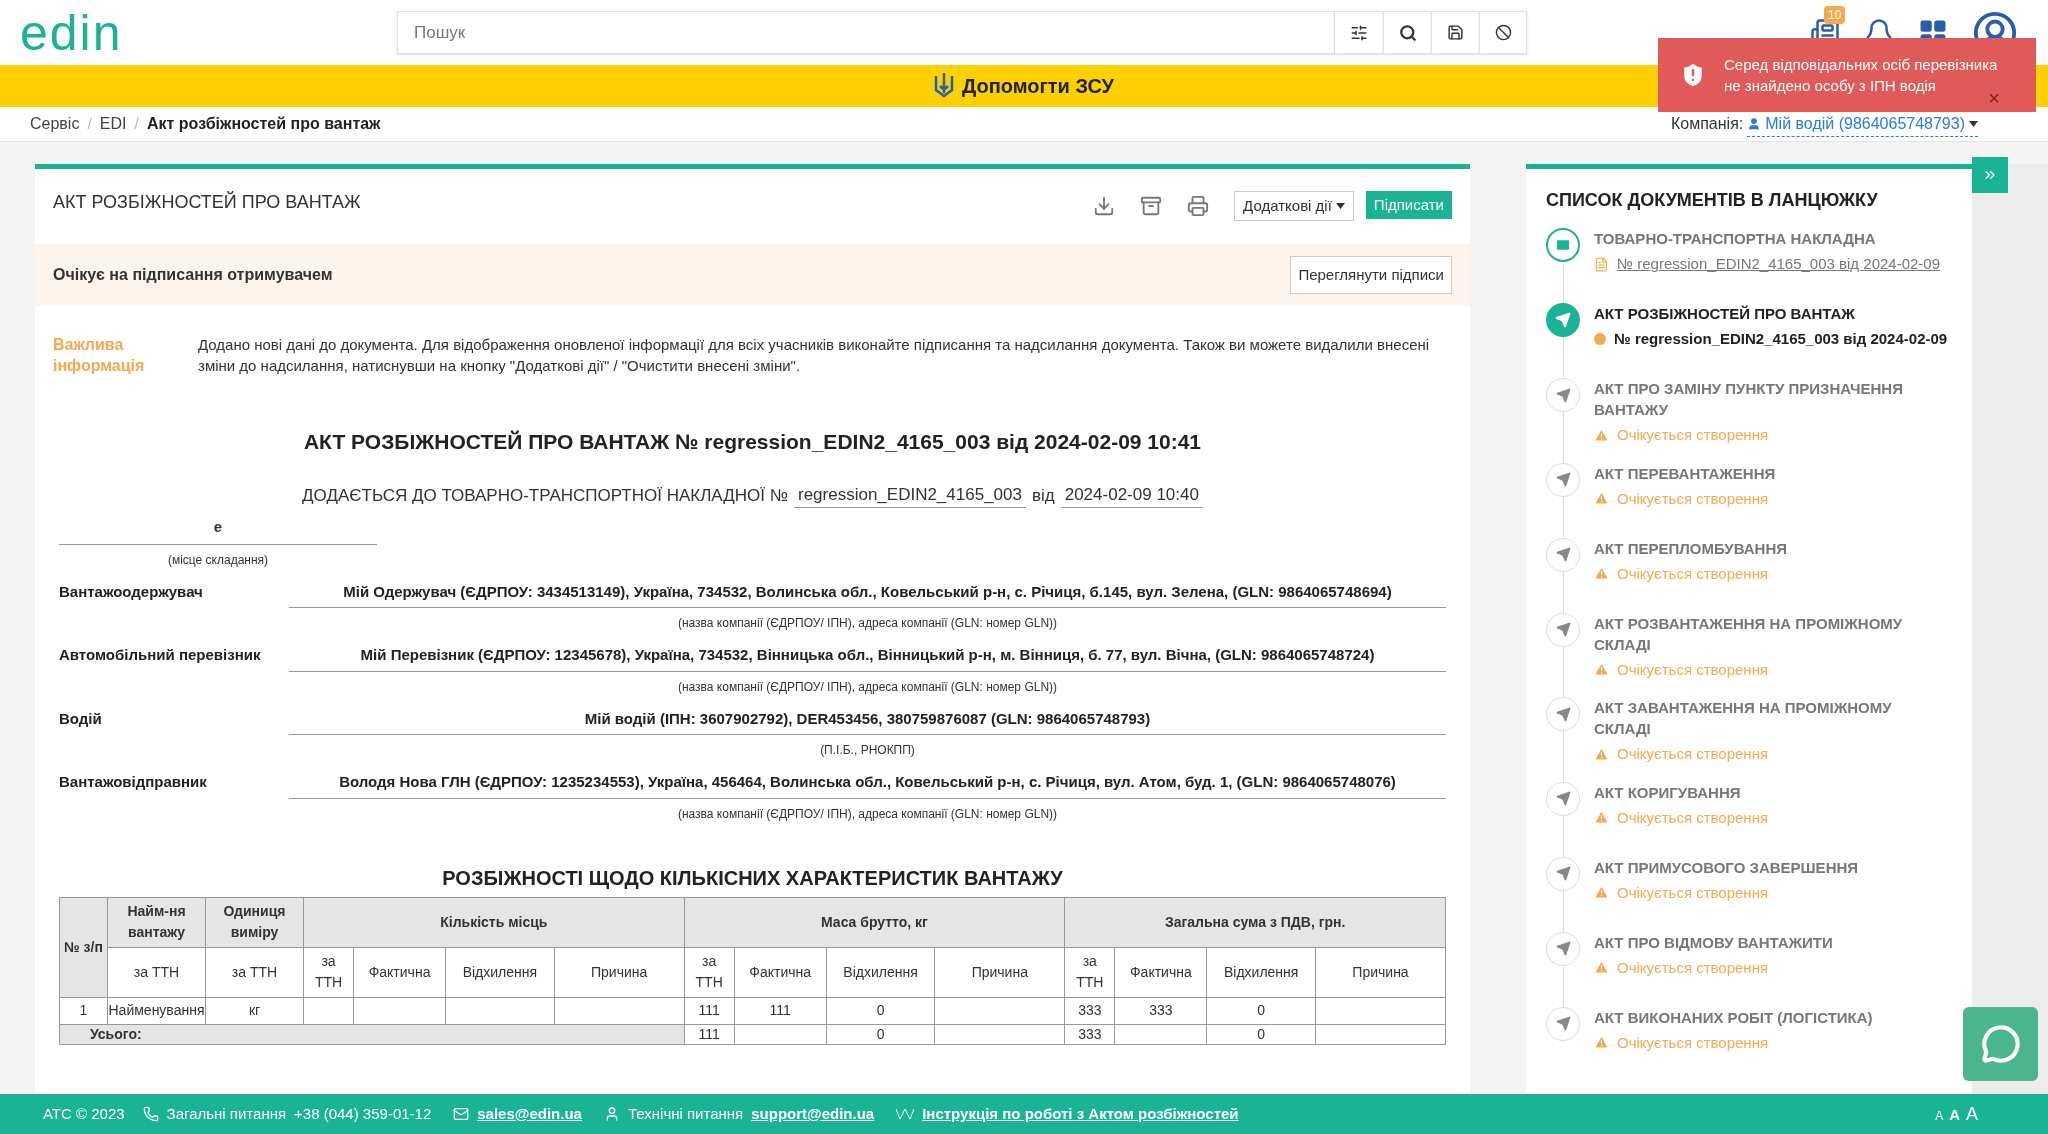 This screenshot has width=2048, height=1134. Describe the element at coordinates (1781, 339) in the screenshot. I see `document-number: № regression_EDIN2_4165_003 від 2024-02-09` at that location.